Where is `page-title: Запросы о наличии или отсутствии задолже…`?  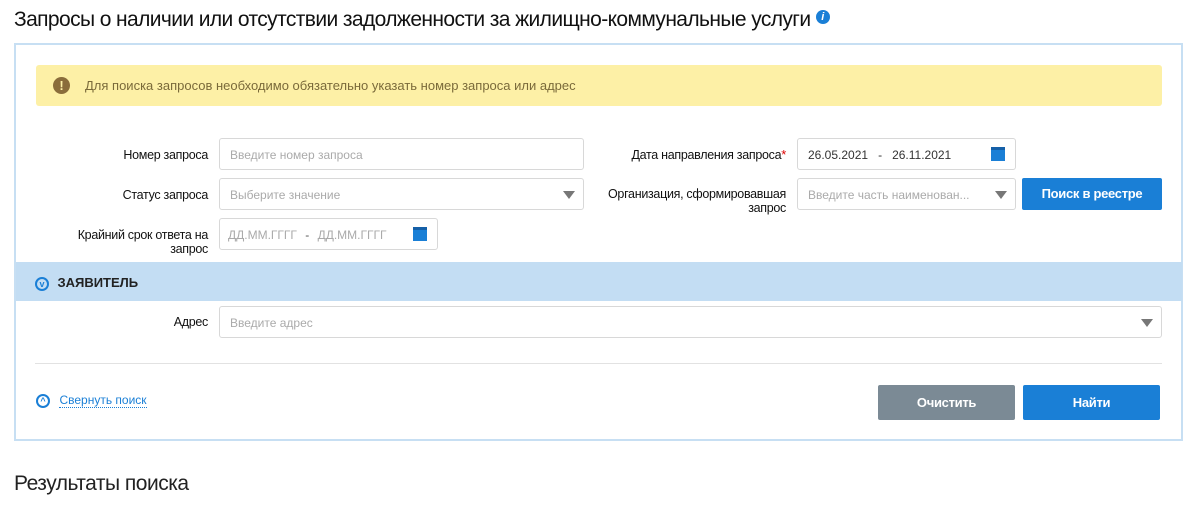 page-title: Запросы о наличии или отсутствии задолже… is located at coordinates (422, 20).